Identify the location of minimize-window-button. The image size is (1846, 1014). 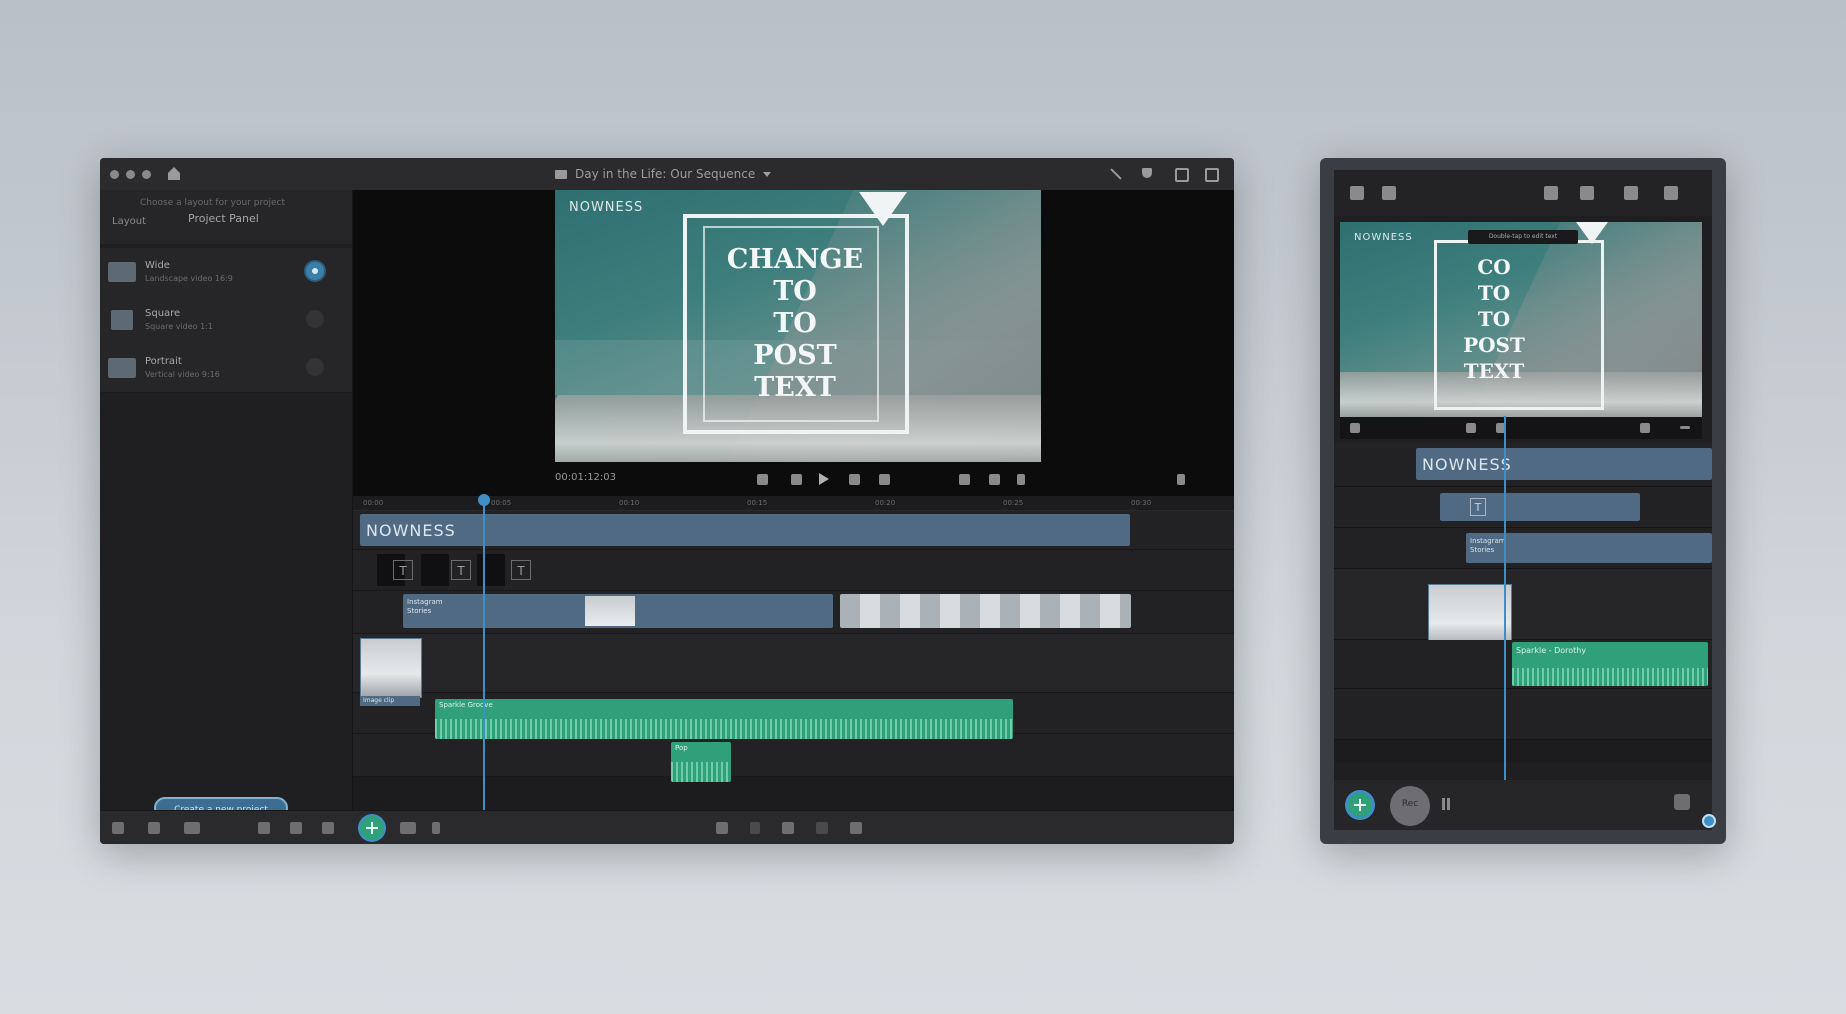
(130, 174).